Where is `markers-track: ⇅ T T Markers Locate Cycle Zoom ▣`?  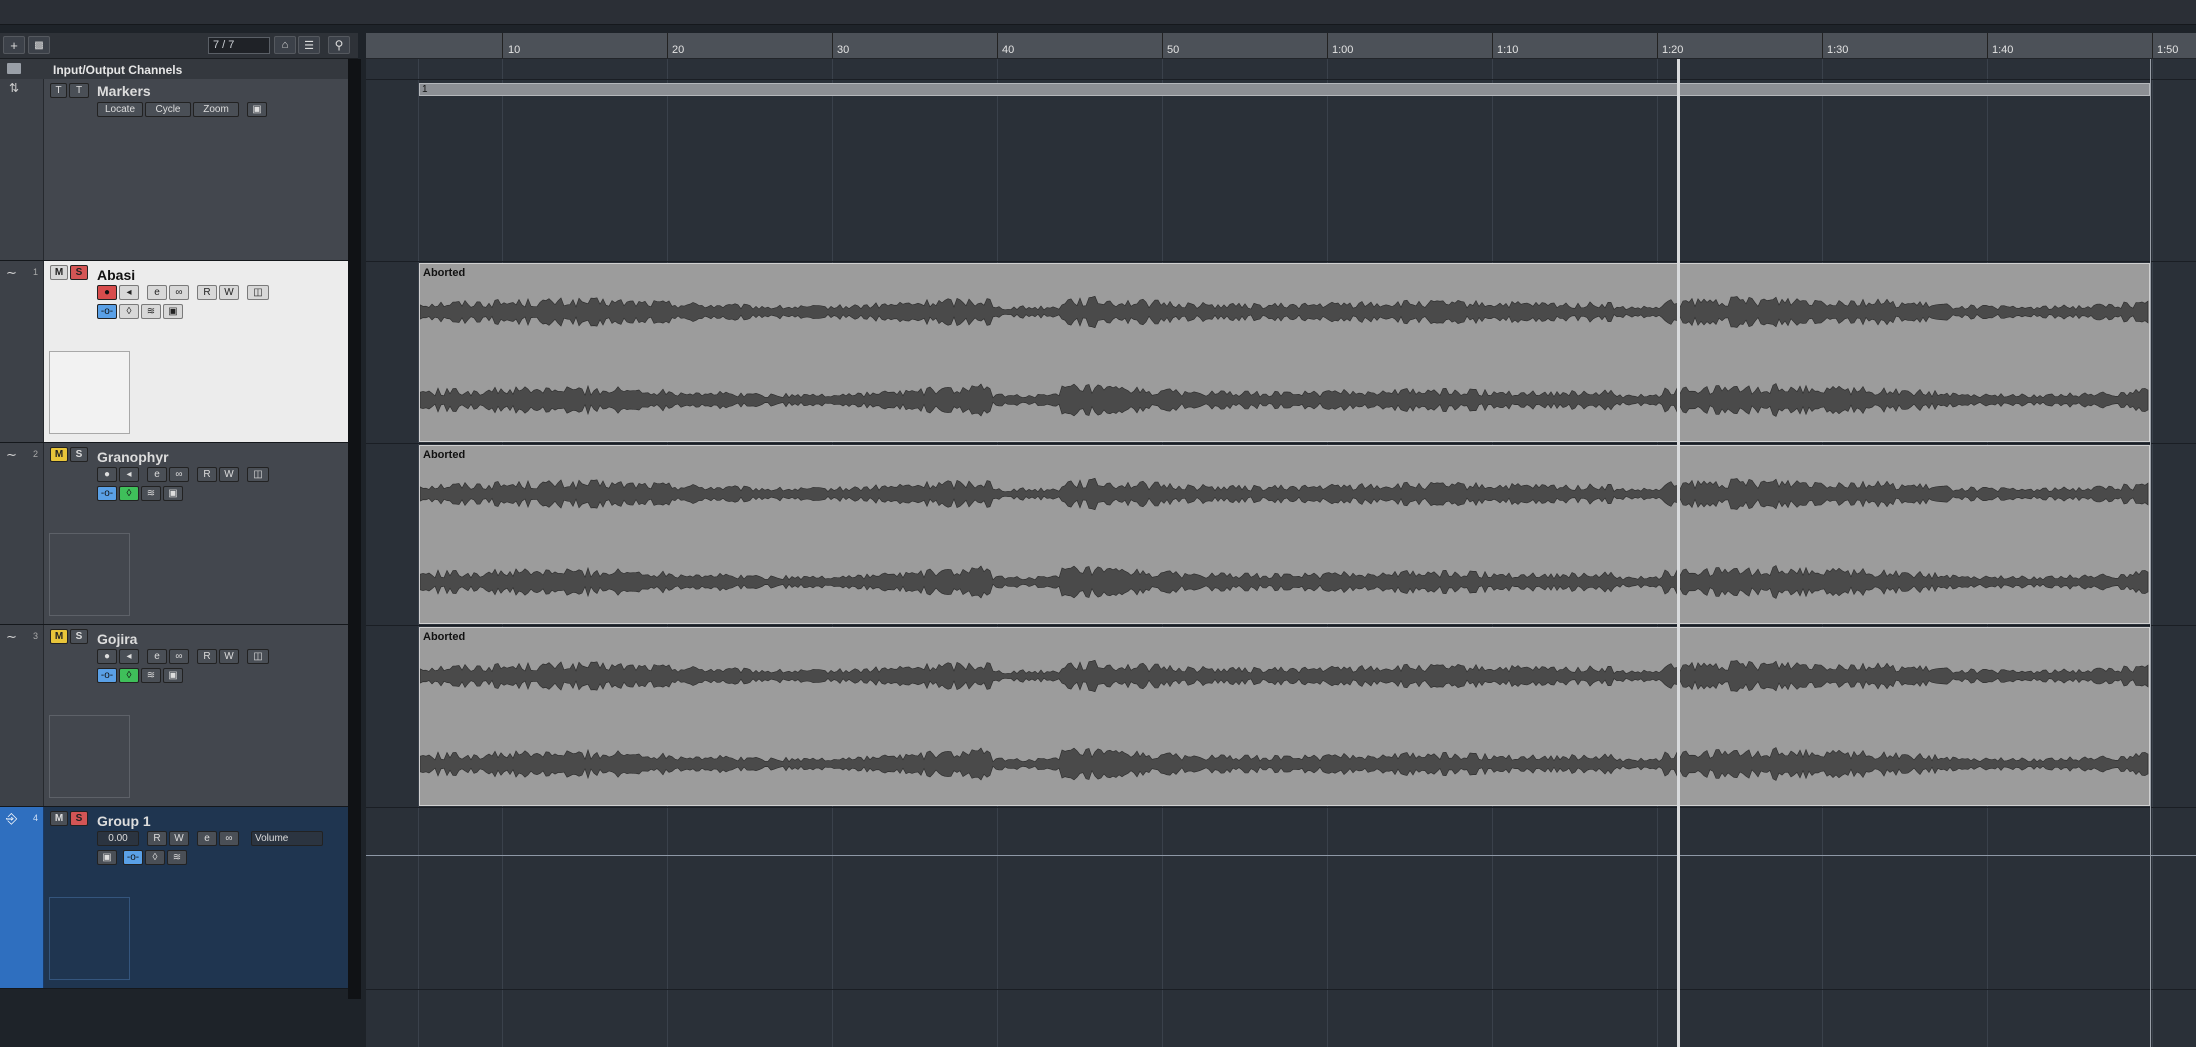 markers-track: ⇅ T T Markers Locate Cycle Zoom ▣ is located at coordinates (174, 170).